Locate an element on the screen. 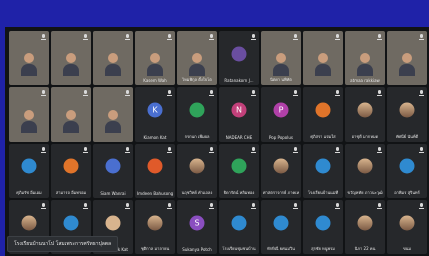 Image resolution: width=429 pixels, height=256 pixels. participant-tile: นิภา 22 คน is located at coordinates (365, 226).